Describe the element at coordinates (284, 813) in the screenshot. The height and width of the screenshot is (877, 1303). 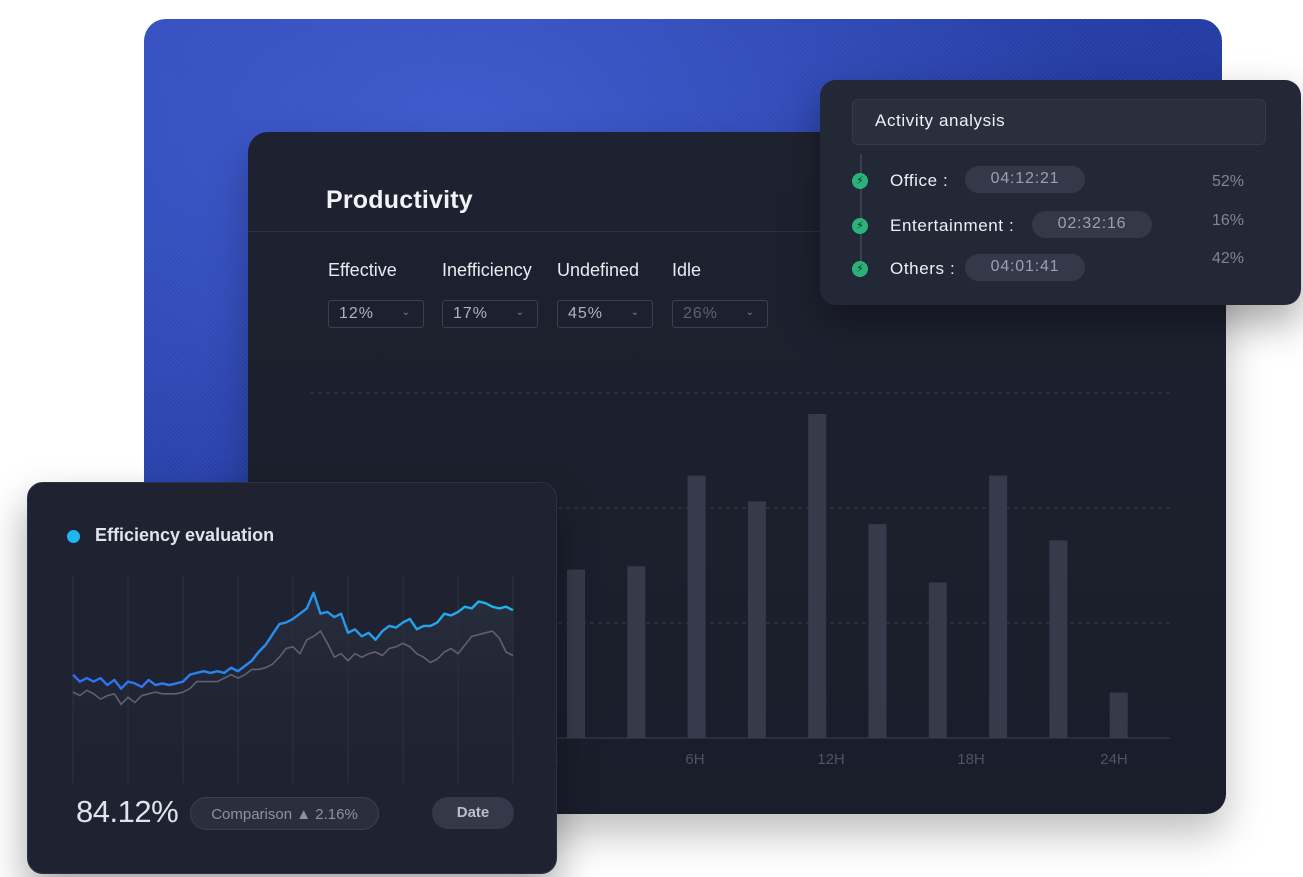
I see `comparison-badge: Comparison ▲ 2.16%` at that location.